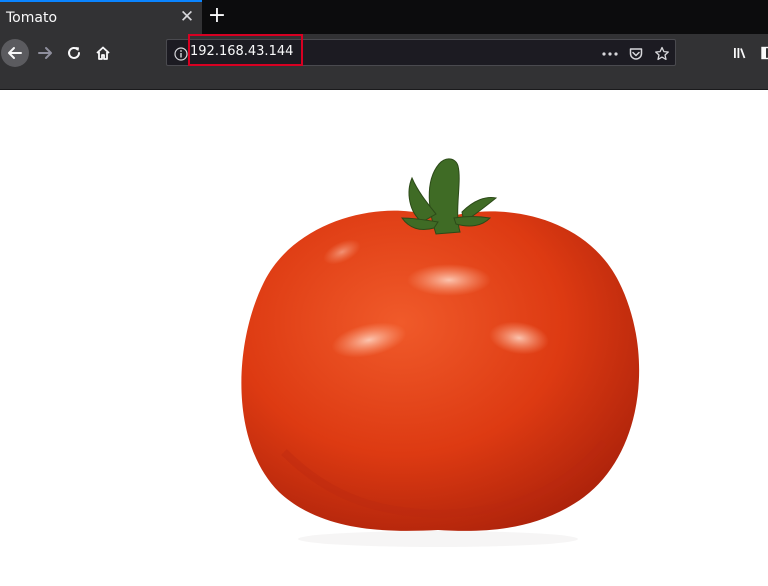 The height and width of the screenshot is (586, 768). What do you see at coordinates (74, 53) in the screenshot?
I see `reload-icon` at bounding box center [74, 53].